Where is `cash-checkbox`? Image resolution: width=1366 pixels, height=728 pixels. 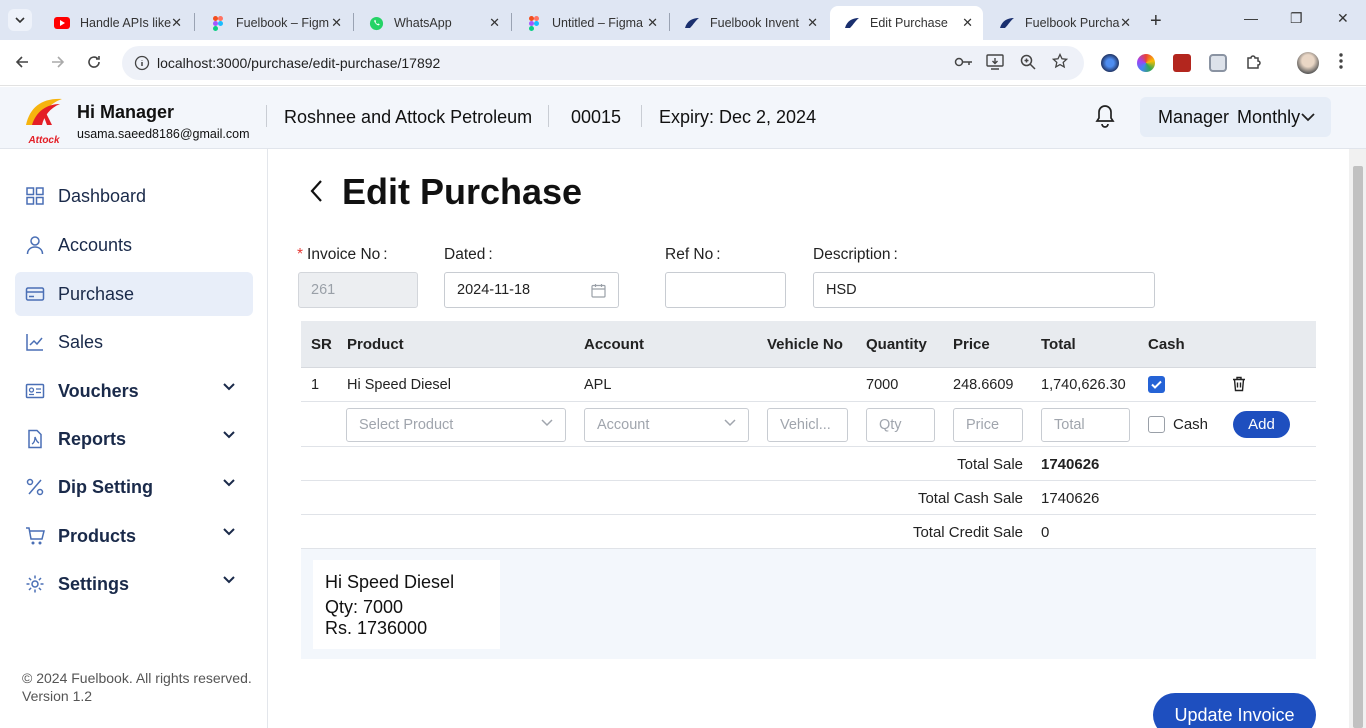 cash-checkbox is located at coordinates (1156, 424).